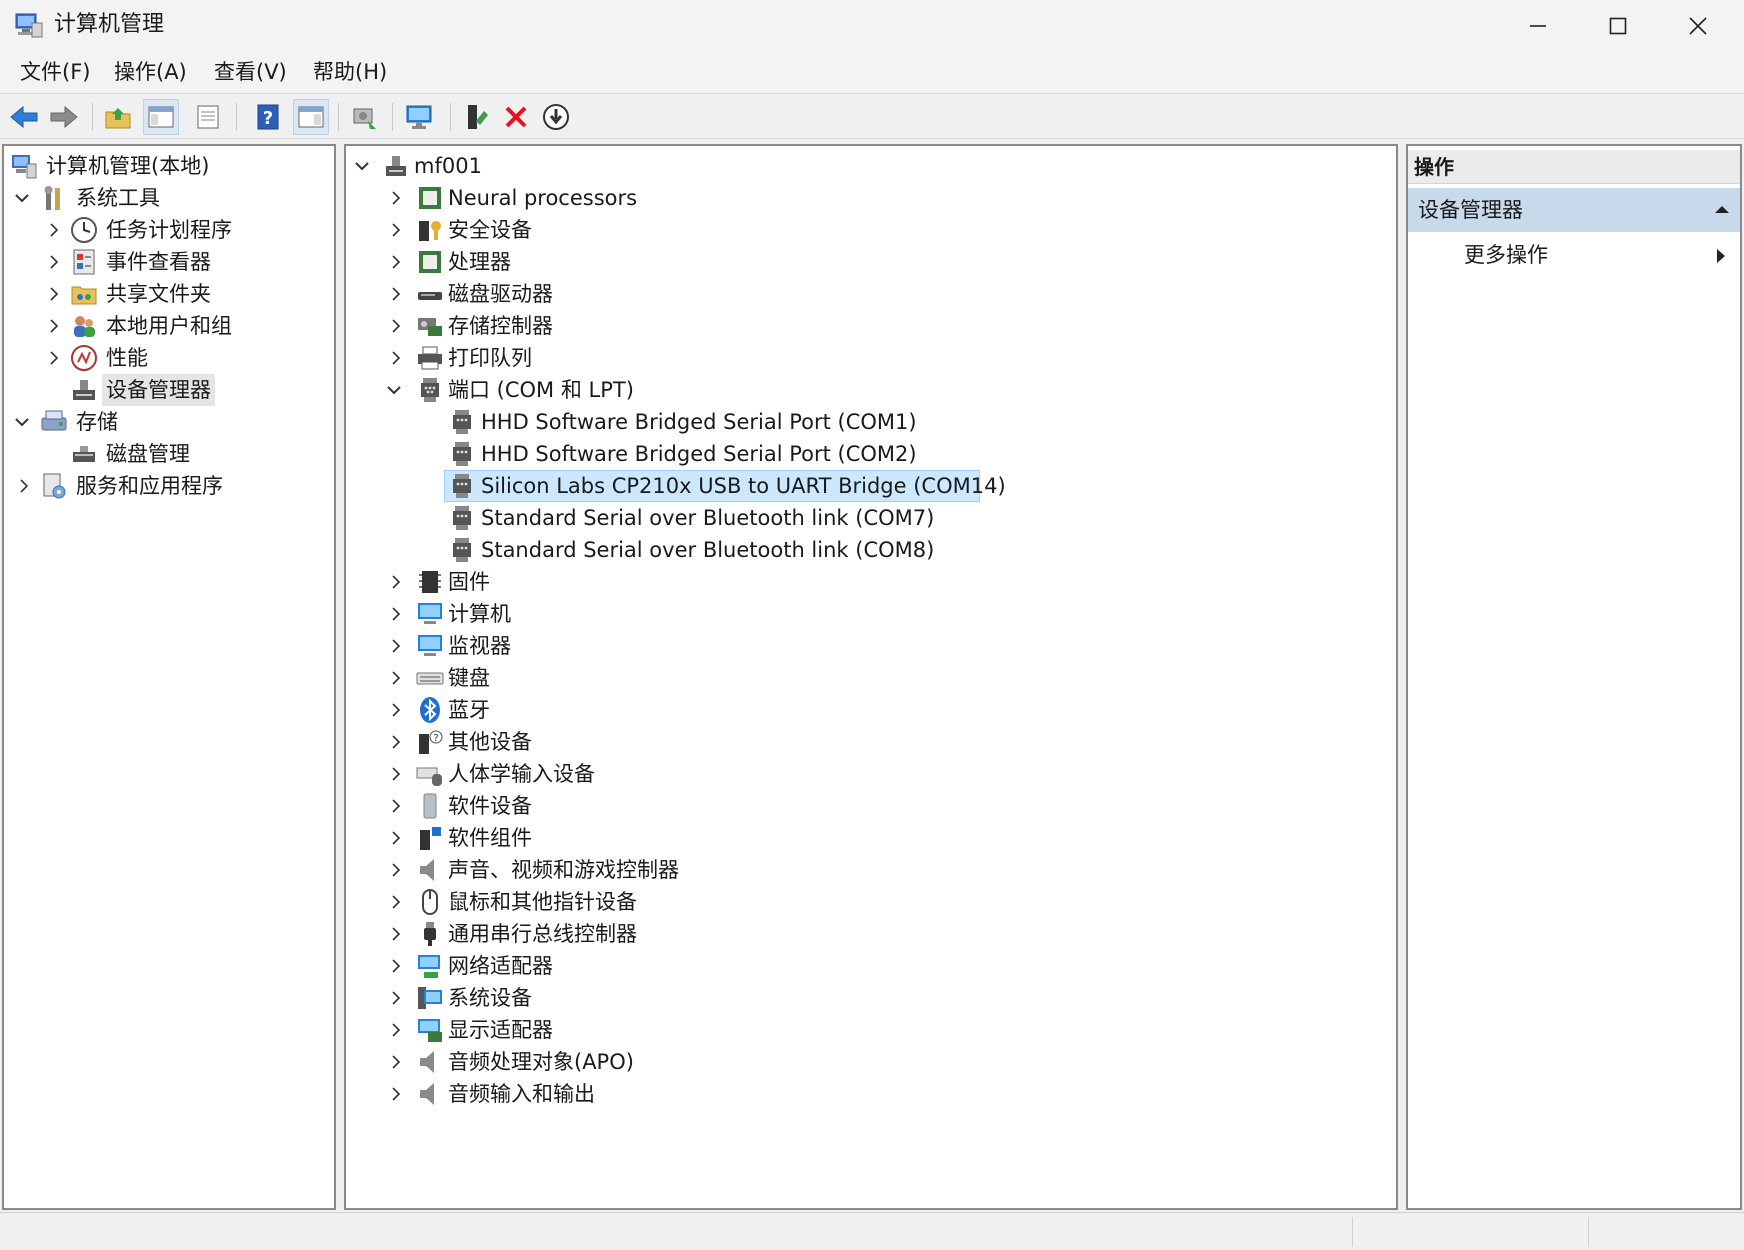  What do you see at coordinates (364, 117) in the screenshot?
I see `scan-hardware-button` at bounding box center [364, 117].